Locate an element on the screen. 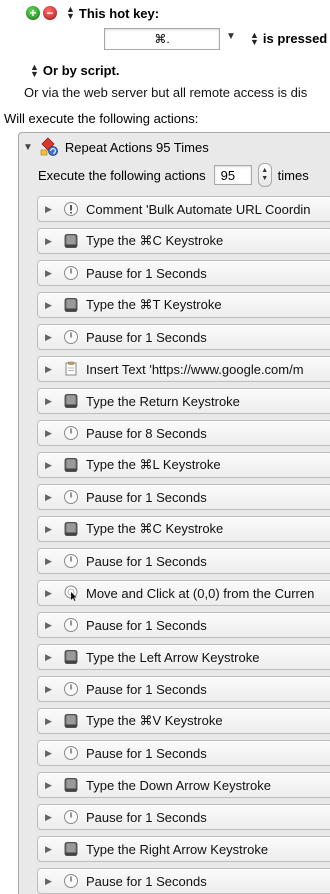 The height and width of the screenshot is (894, 330). hotkey-condition-popup: ▲ ▼ is pressed is located at coordinates (288, 38).